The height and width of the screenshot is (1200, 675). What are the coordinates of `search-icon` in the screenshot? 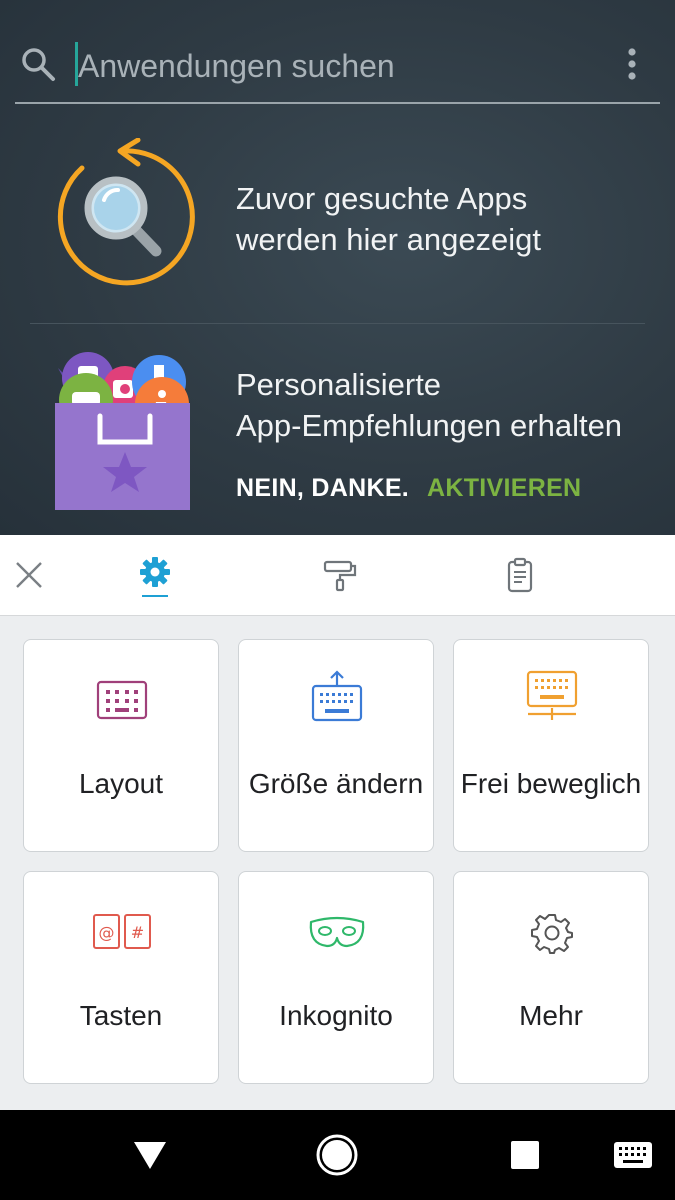 It's located at (38, 64).